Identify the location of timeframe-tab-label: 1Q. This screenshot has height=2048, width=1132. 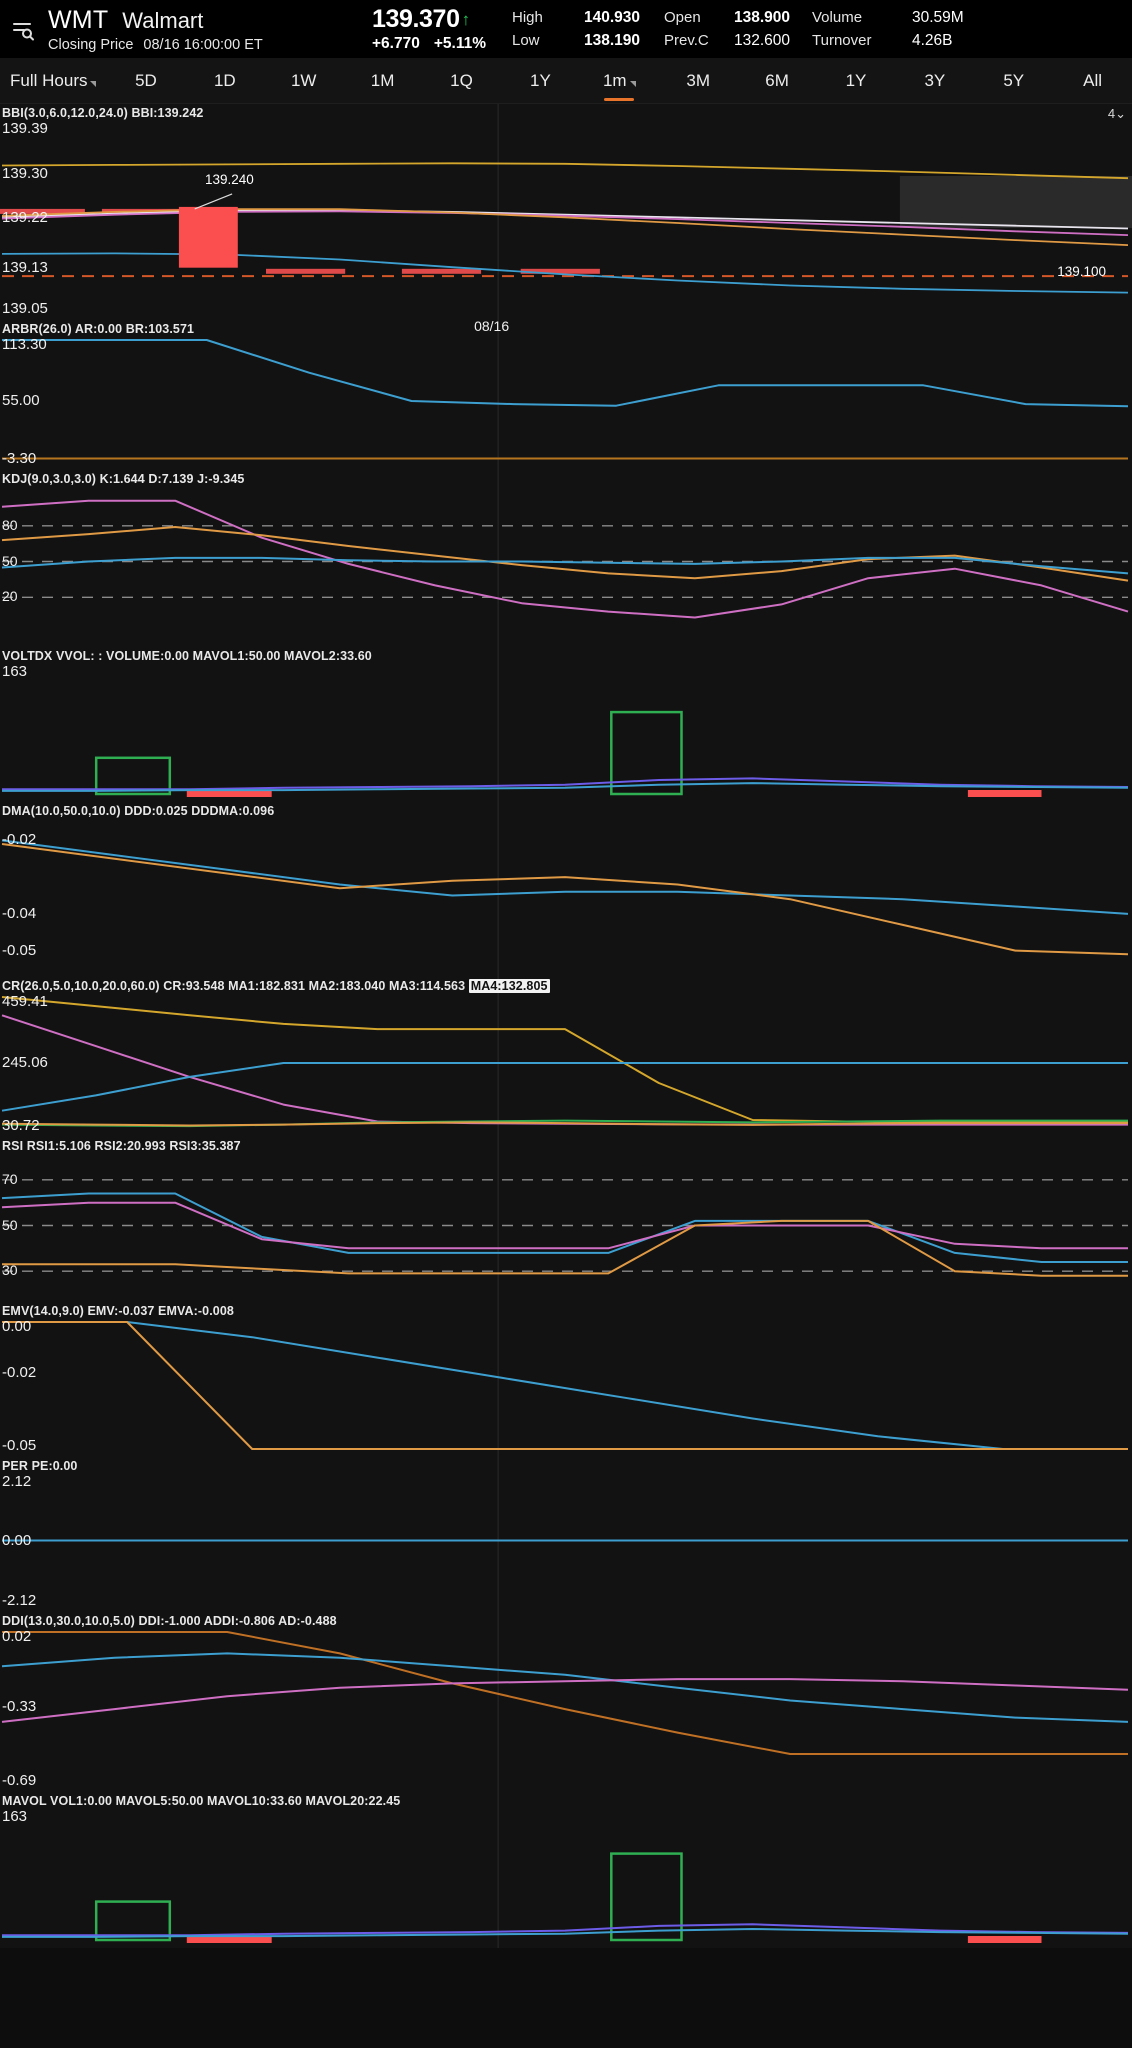
(461, 80).